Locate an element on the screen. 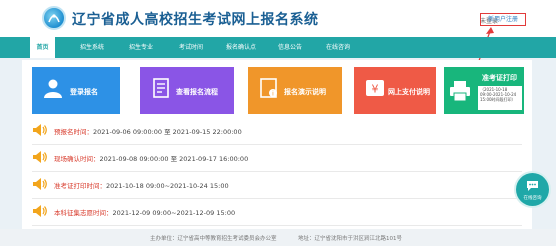 The width and height of the screenshot is (556, 246). notice-value: 2021-10-18 09:00~2021-10-24 15:00 is located at coordinates (167, 186).